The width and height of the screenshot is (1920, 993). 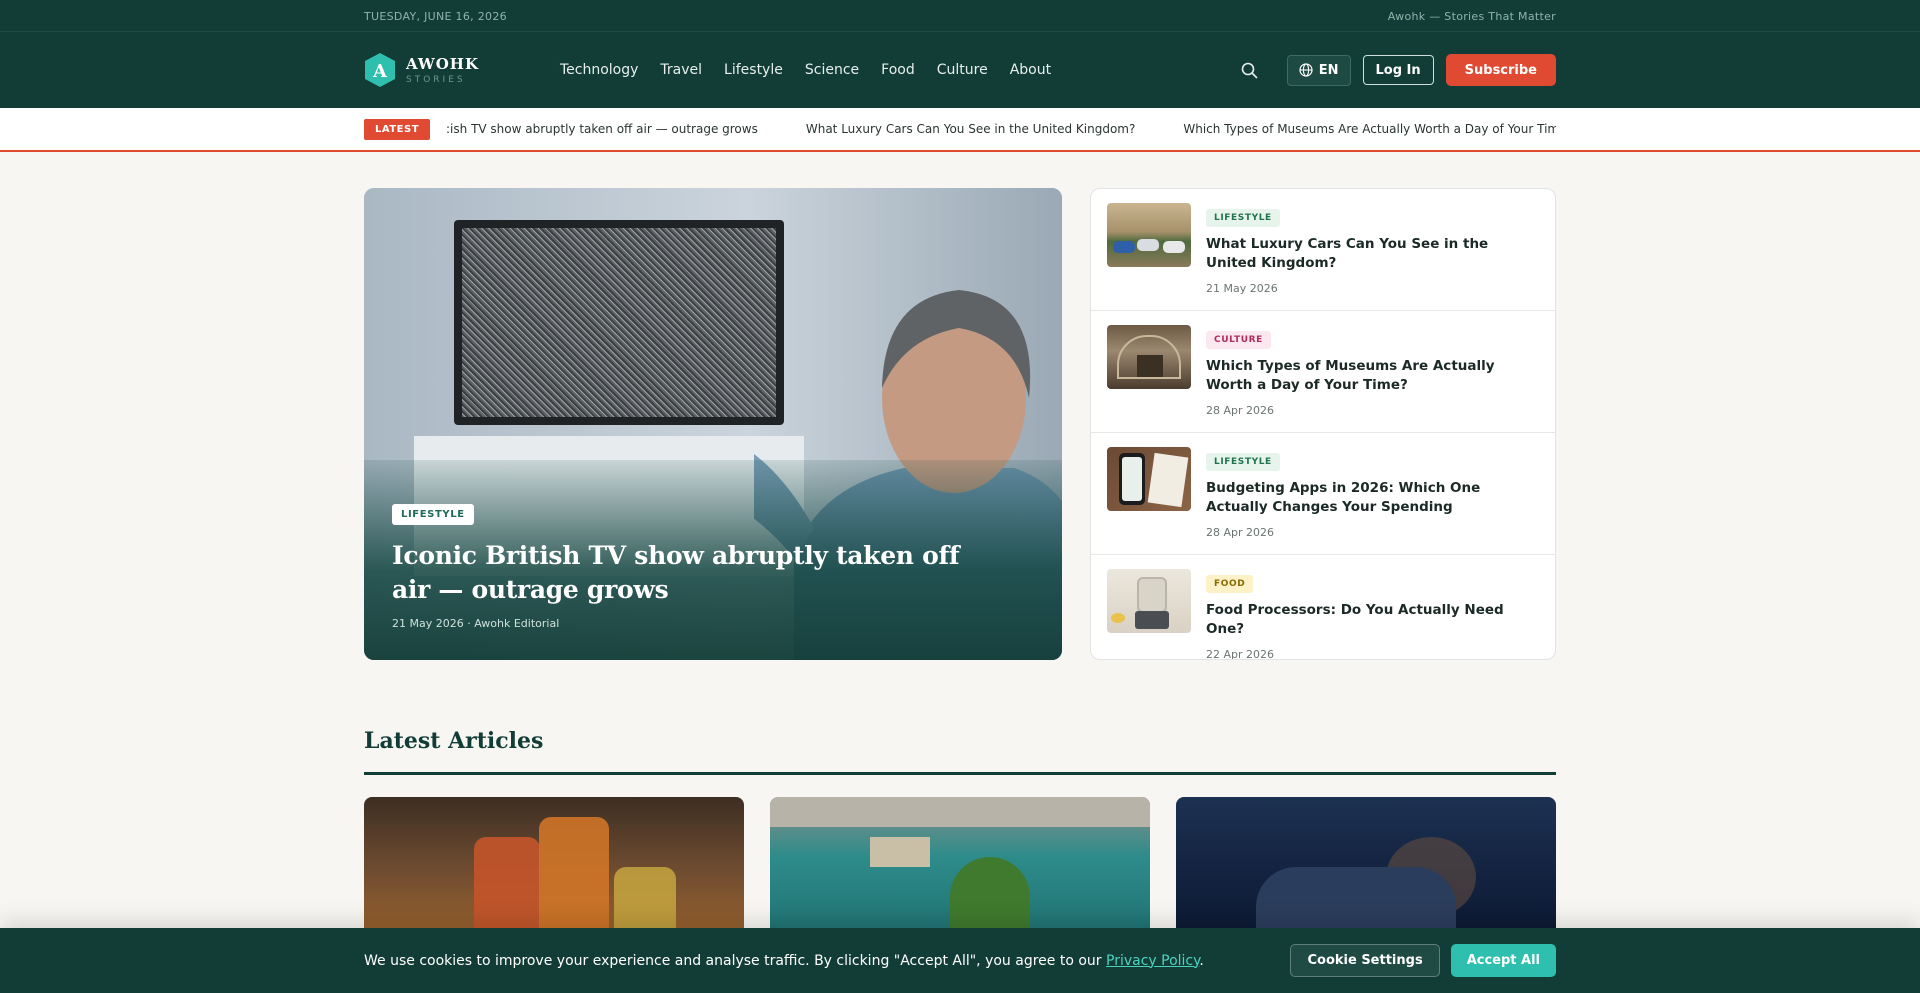 What do you see at coordinates (619, 322) in the screenshot?
I see `hero-image` at bounding box center [619, 322].